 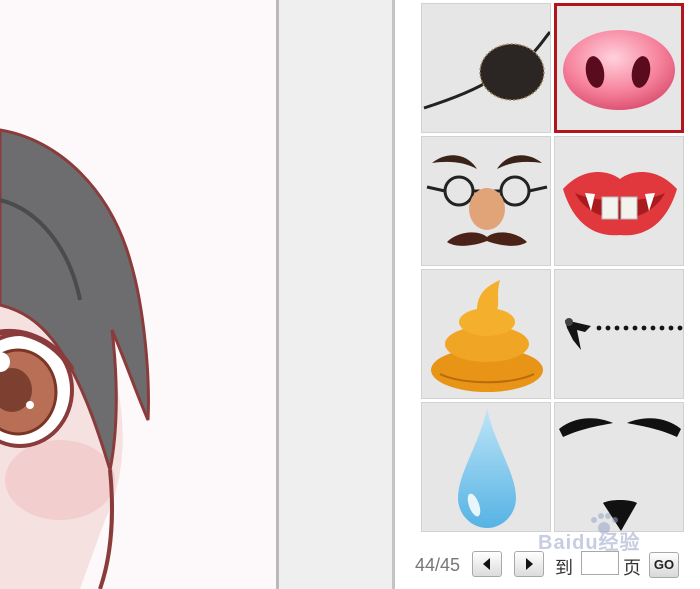 I want to click on pig-nose-icon, so click(x=619, y=70).